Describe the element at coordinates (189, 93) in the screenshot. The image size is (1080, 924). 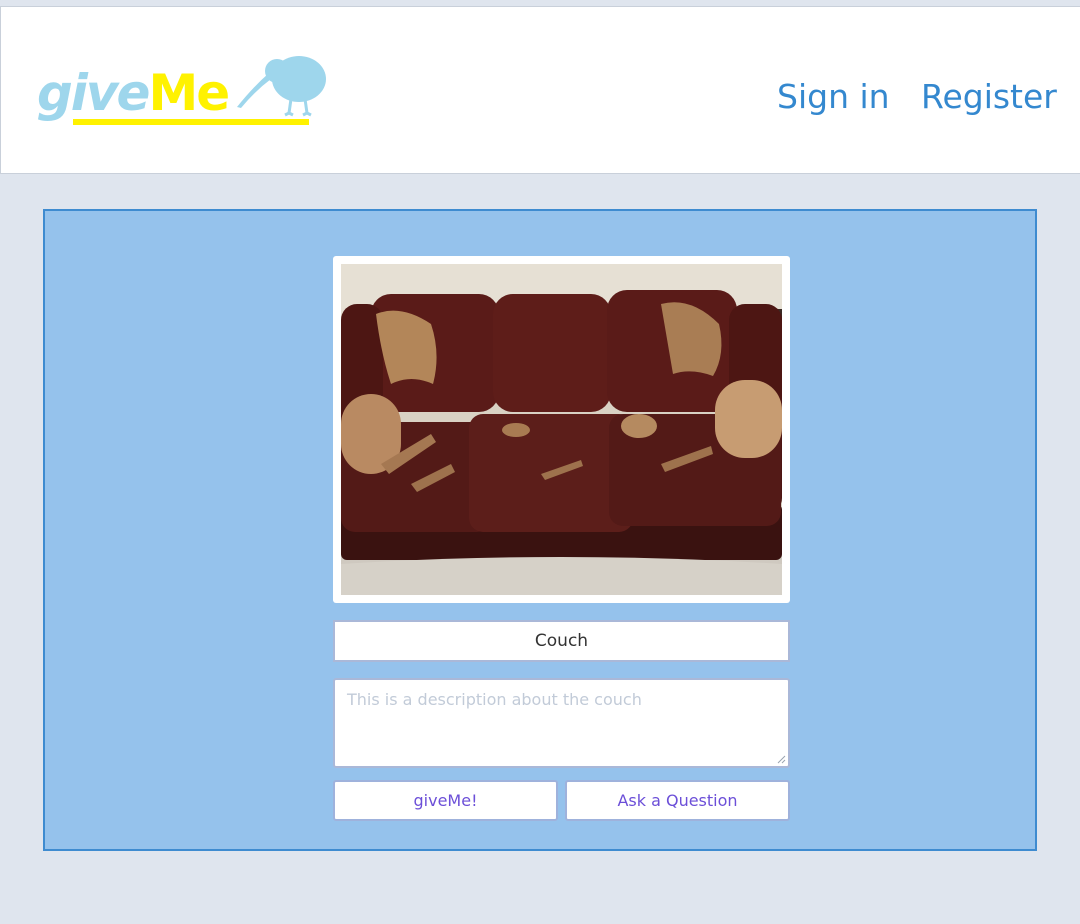
I see `logo-me: Me` at that location.